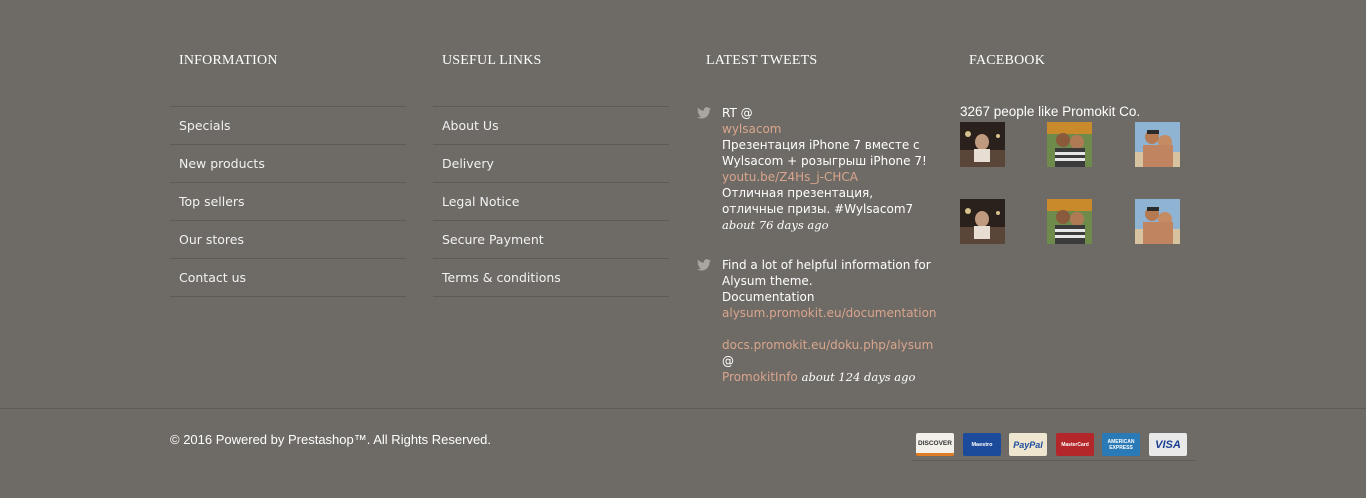  I want to click on link-terms-conditions: Terms & conditions, so click(551, 278).